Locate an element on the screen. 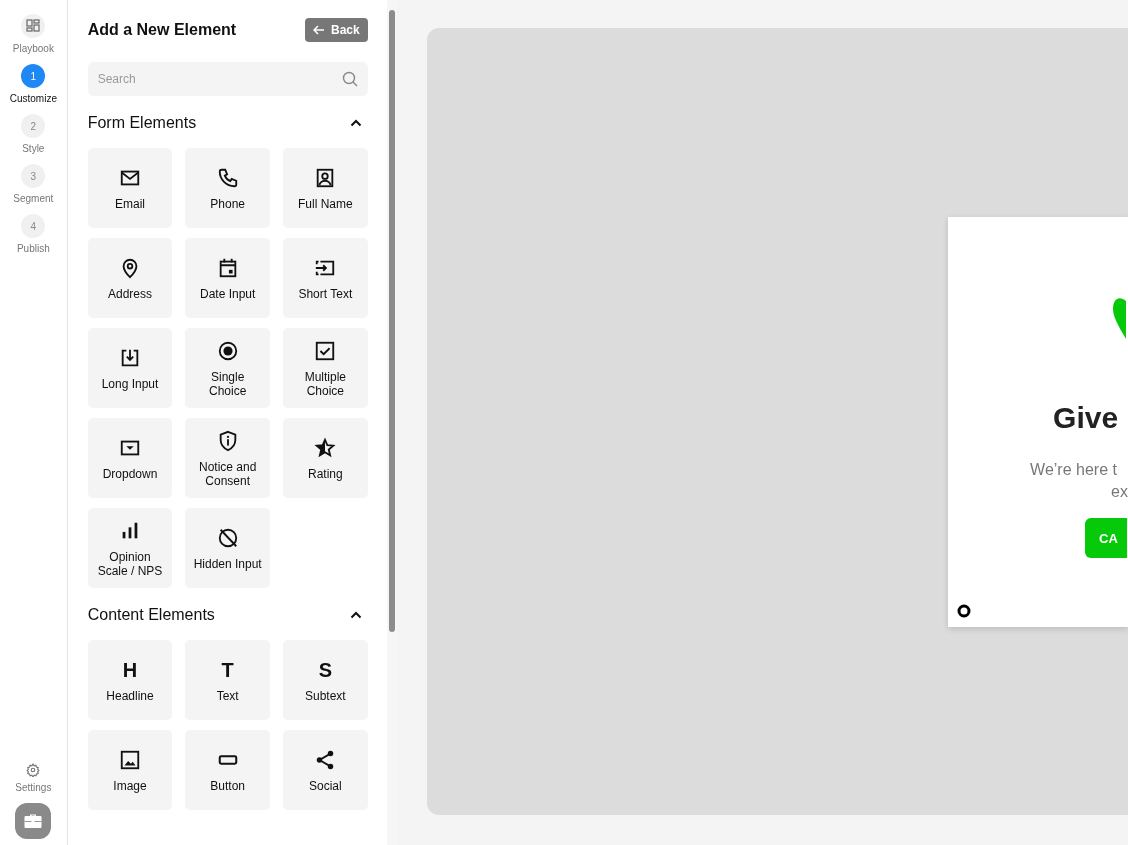 The image size is (1128, 845). letter-icon: H is located at coordinates (130, 670).